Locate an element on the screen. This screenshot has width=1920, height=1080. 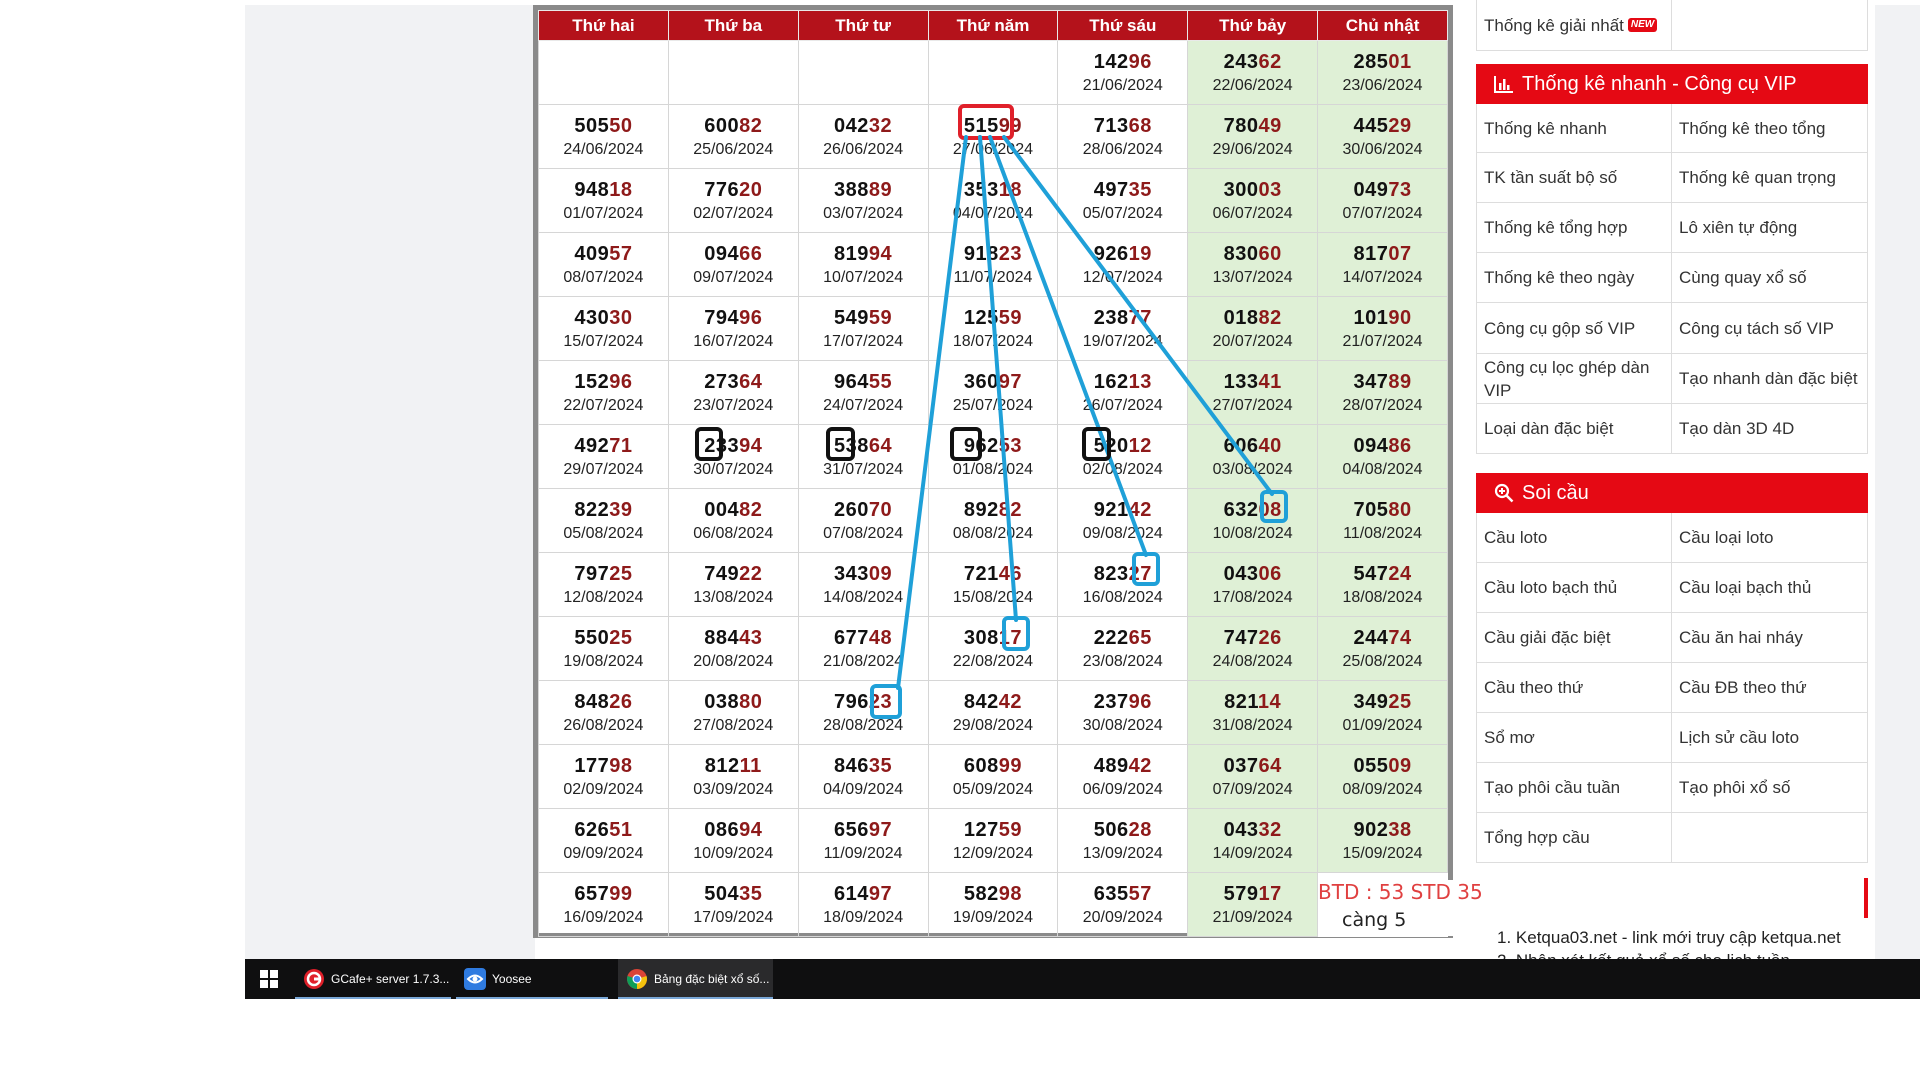
sidebar-link: Thống kê tổng hợp is located at coordinates (1574, 227).